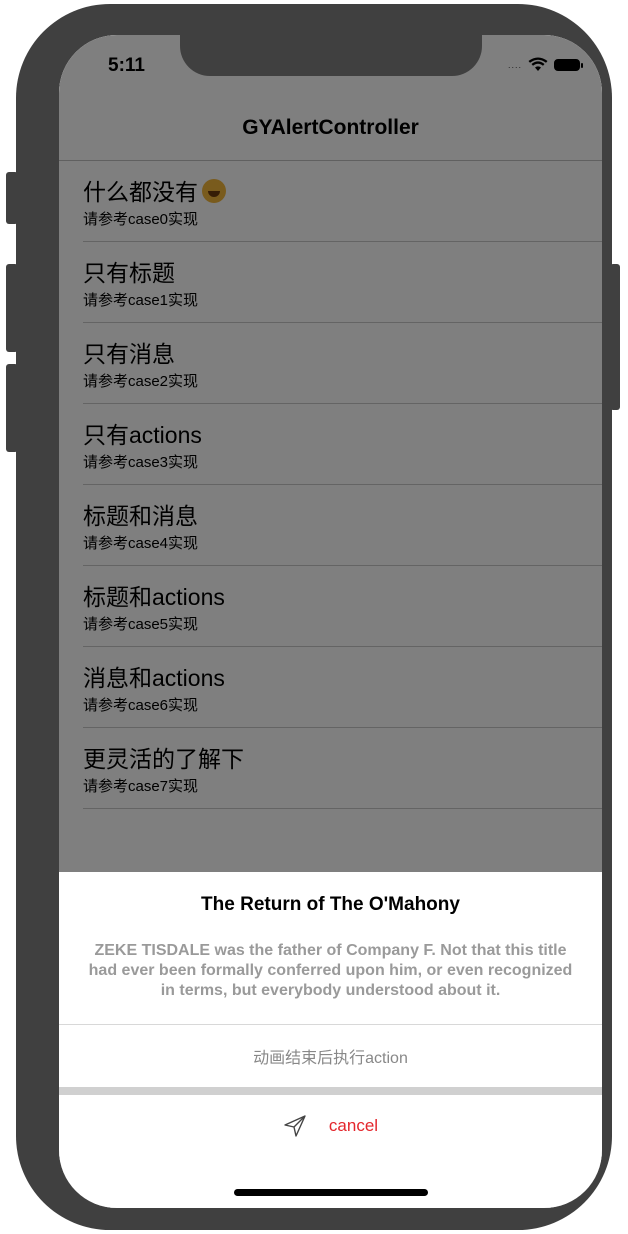 The height and width of the screenshot is (1234, 628). Describe the element at coordinates (331, 55) in the screenshot. I see `notch` at that location.